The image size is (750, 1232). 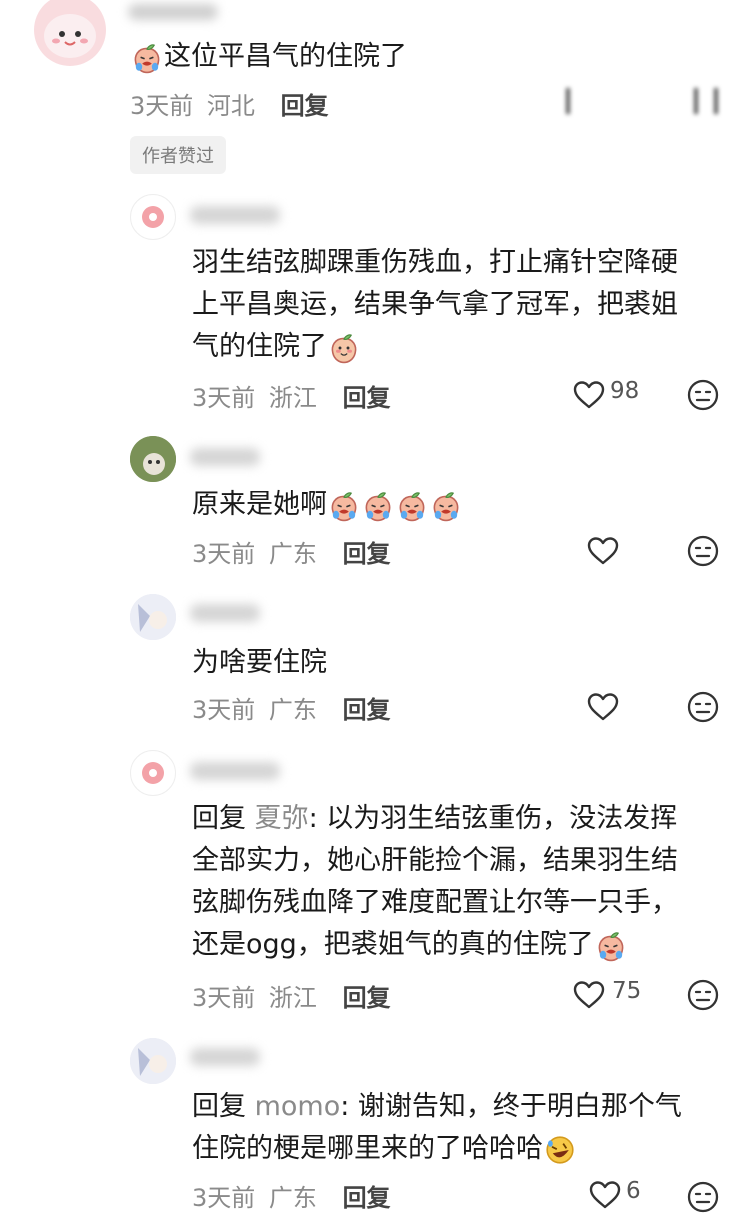 I want to click on comment-text: 这位平昌气的住院了, so click(x=268, y=57).